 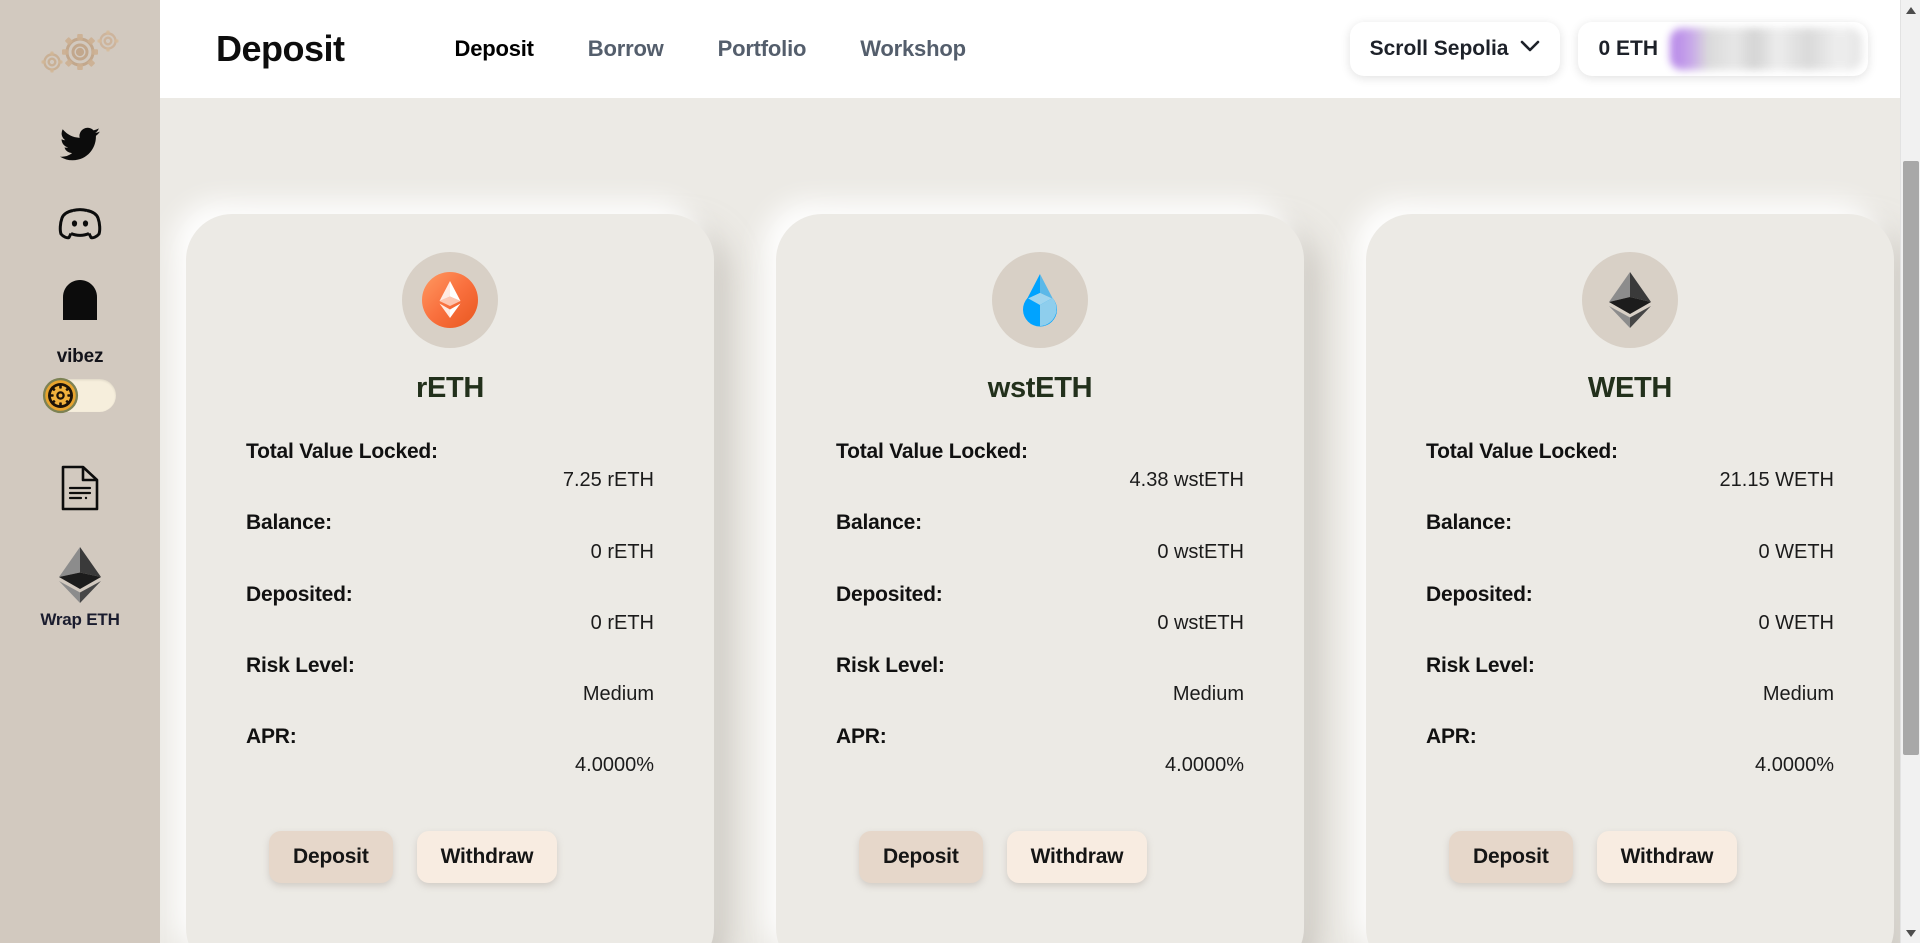 What do you see at coordinates (1766, 49) in the screenshot?
I see `wallet-address-redacted` at bounding box center [1766, 49].